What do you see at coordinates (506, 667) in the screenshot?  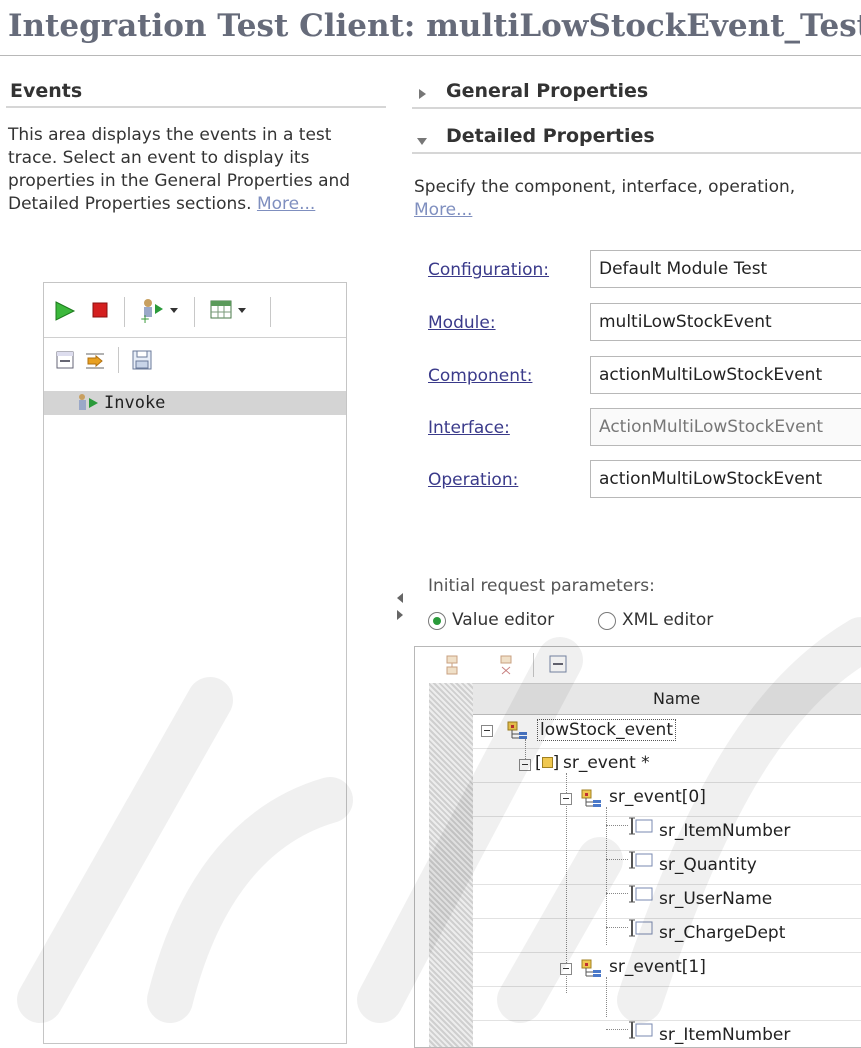 I see `remove-element-icon` at bounding box center [506, 667].